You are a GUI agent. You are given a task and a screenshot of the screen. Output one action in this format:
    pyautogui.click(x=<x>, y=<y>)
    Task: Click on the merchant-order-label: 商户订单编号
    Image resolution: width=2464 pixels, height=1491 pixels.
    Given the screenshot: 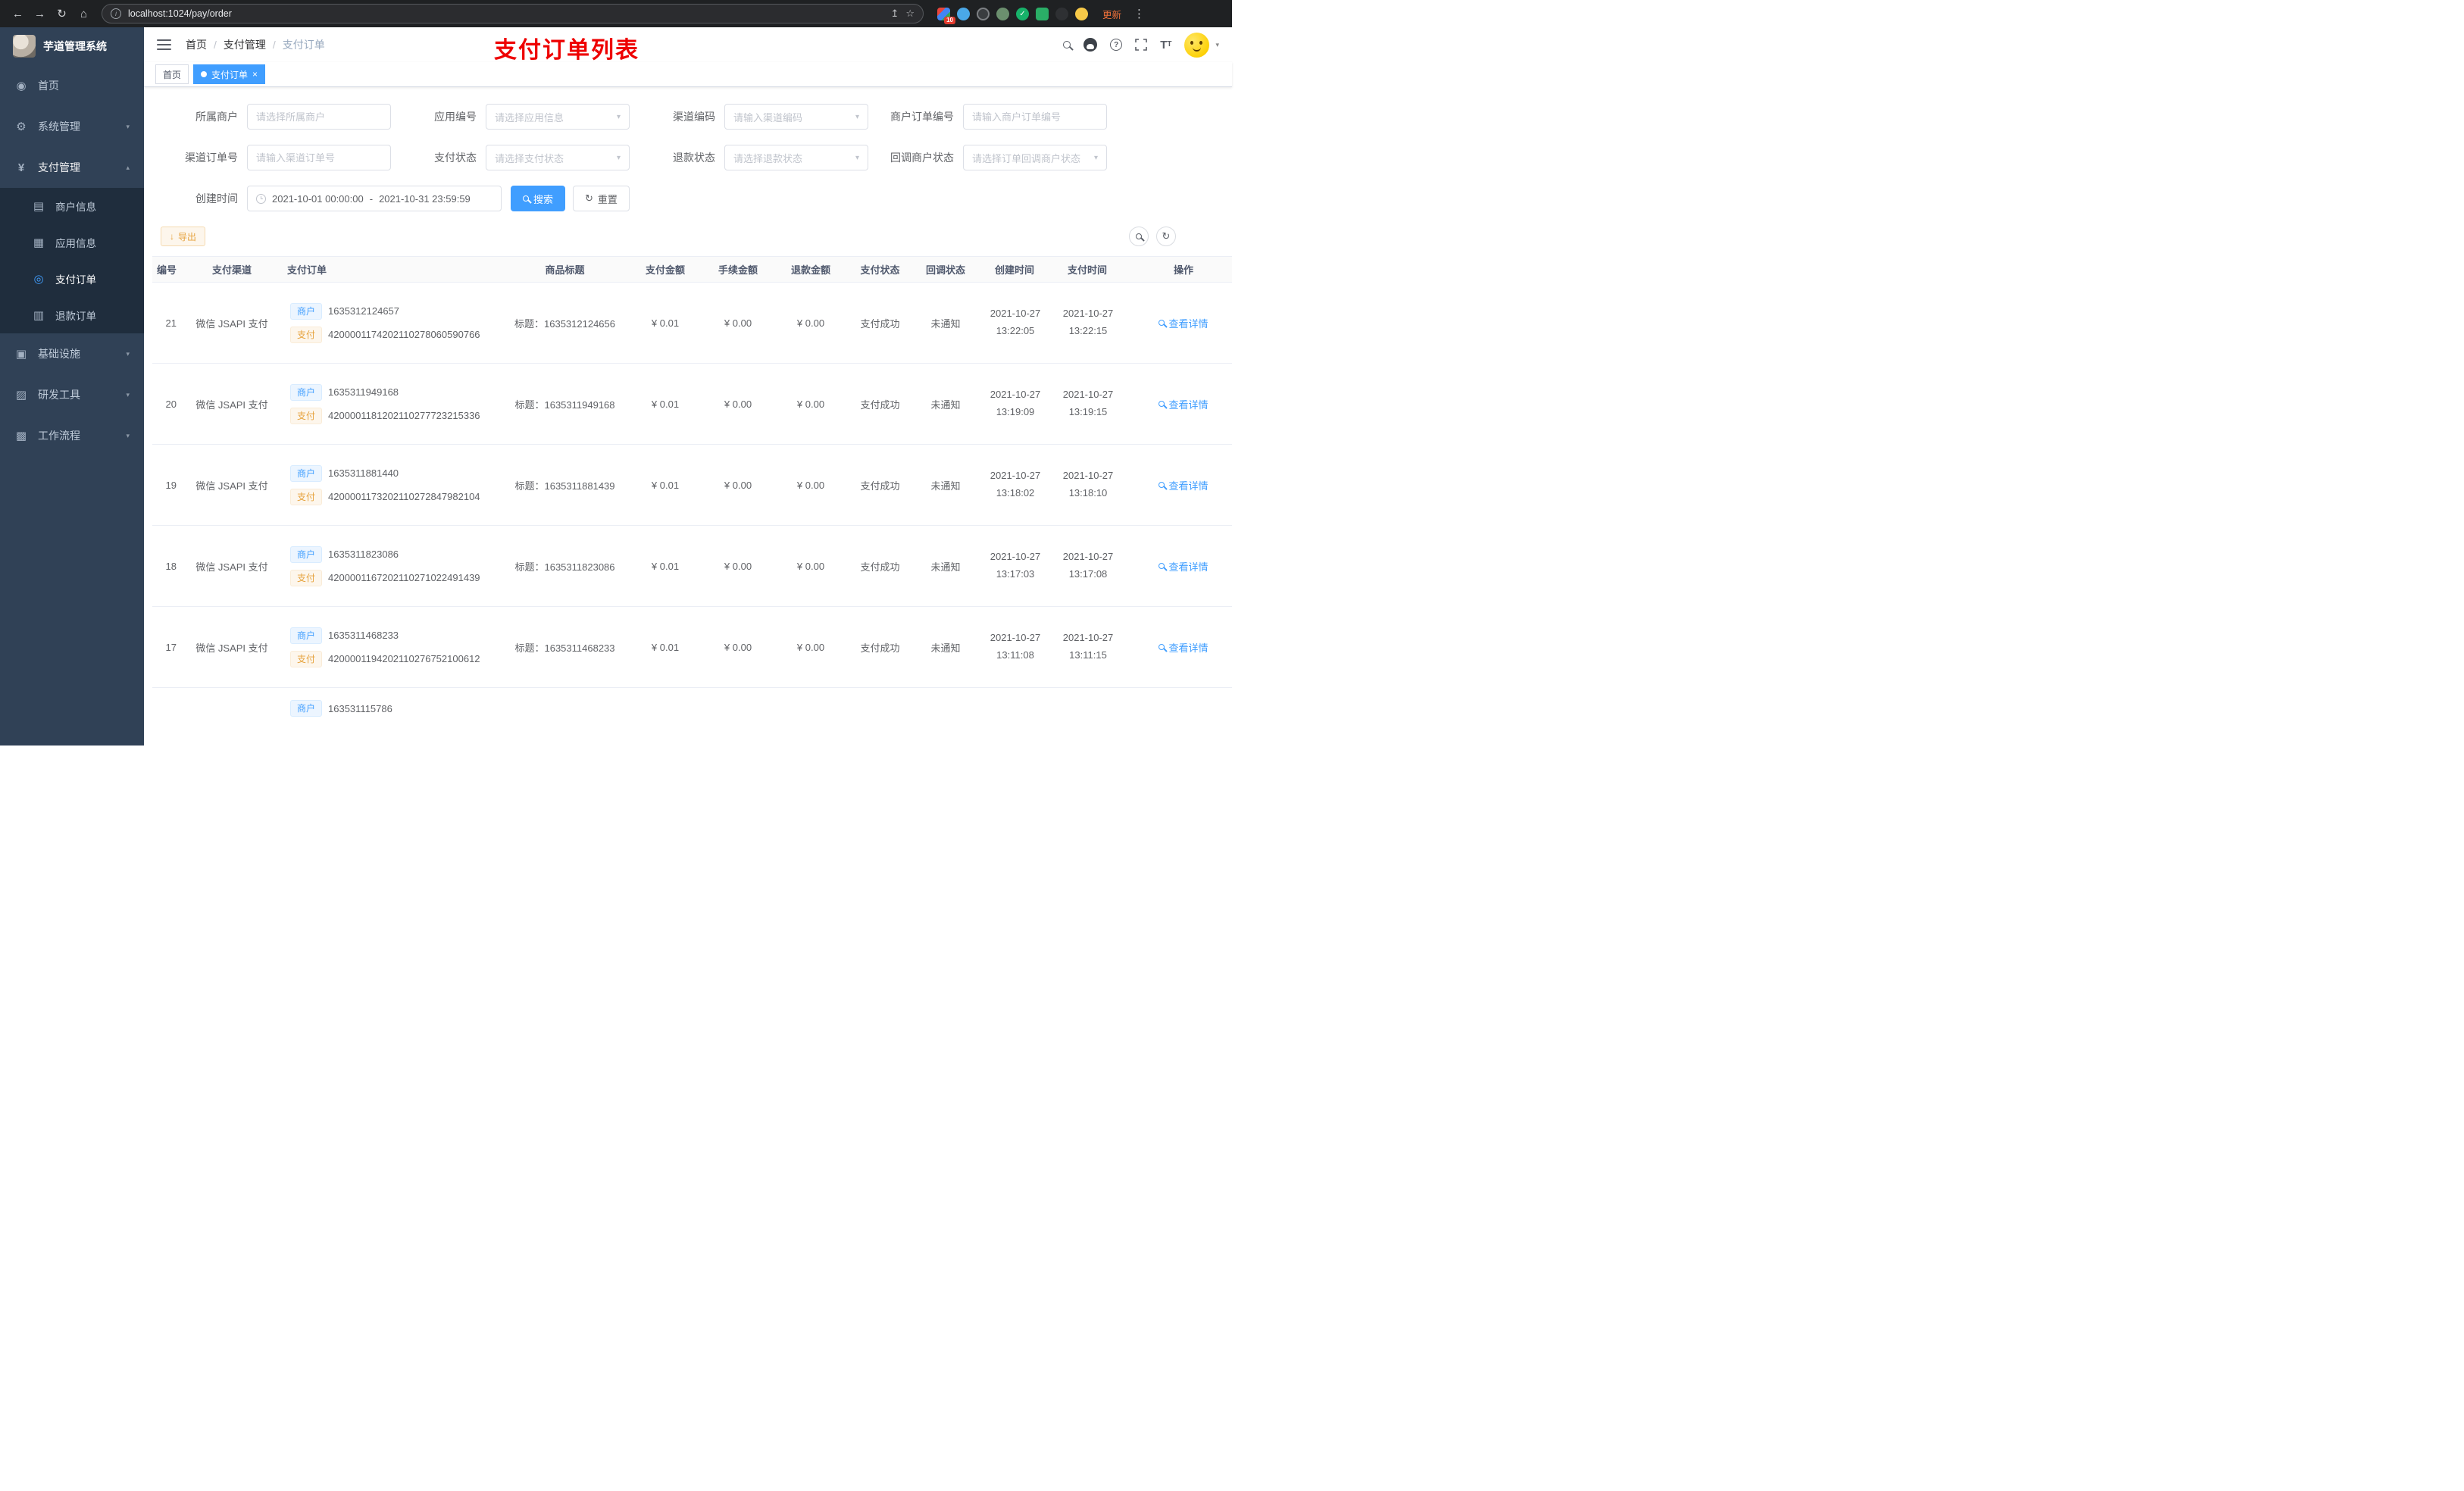 What is the action you would take?
    pyautogui.click(x=922, y=117)
    